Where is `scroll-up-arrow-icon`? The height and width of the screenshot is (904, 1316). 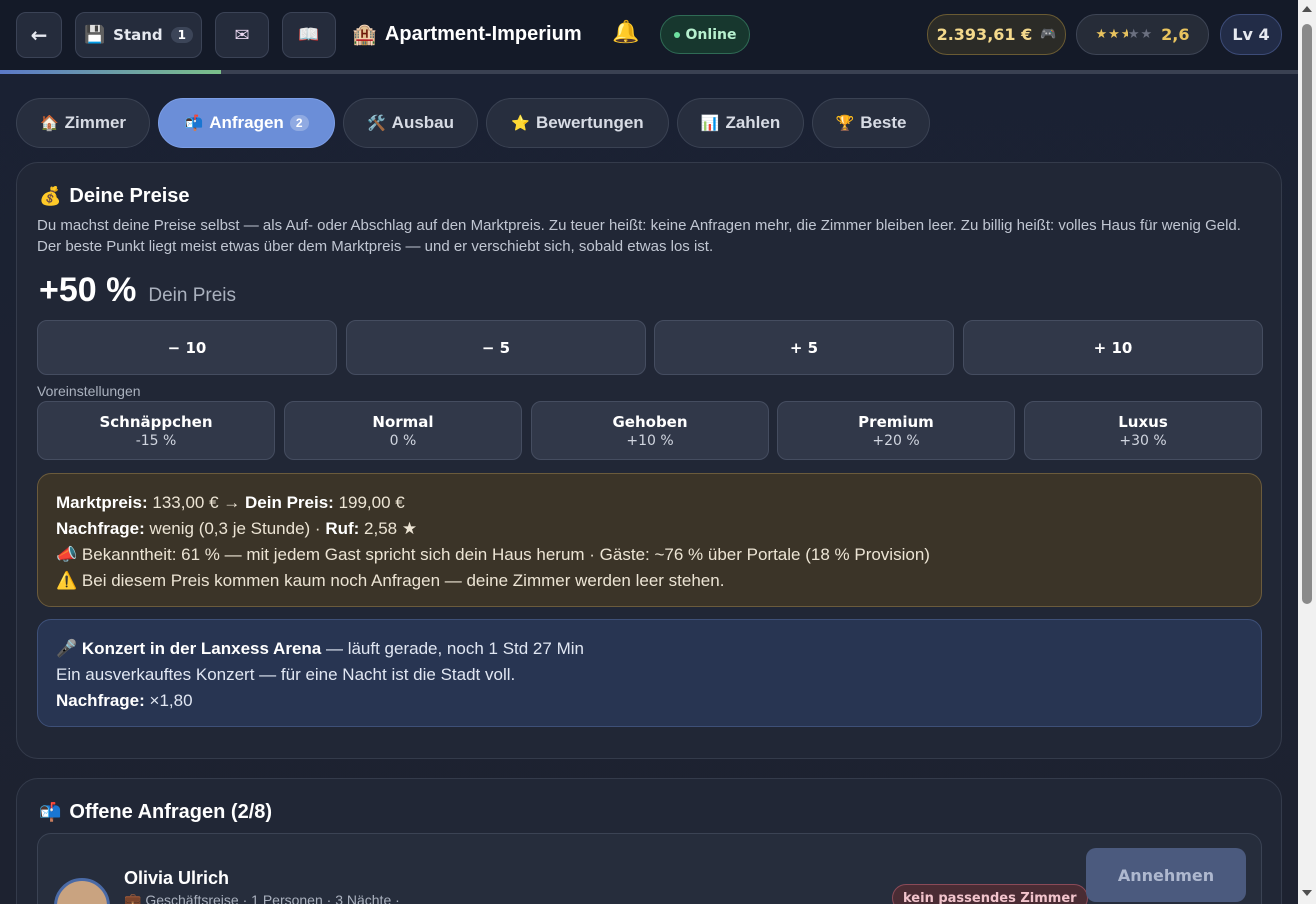 scroll-up-arrow-icon is located at coordinates (1307, 9).